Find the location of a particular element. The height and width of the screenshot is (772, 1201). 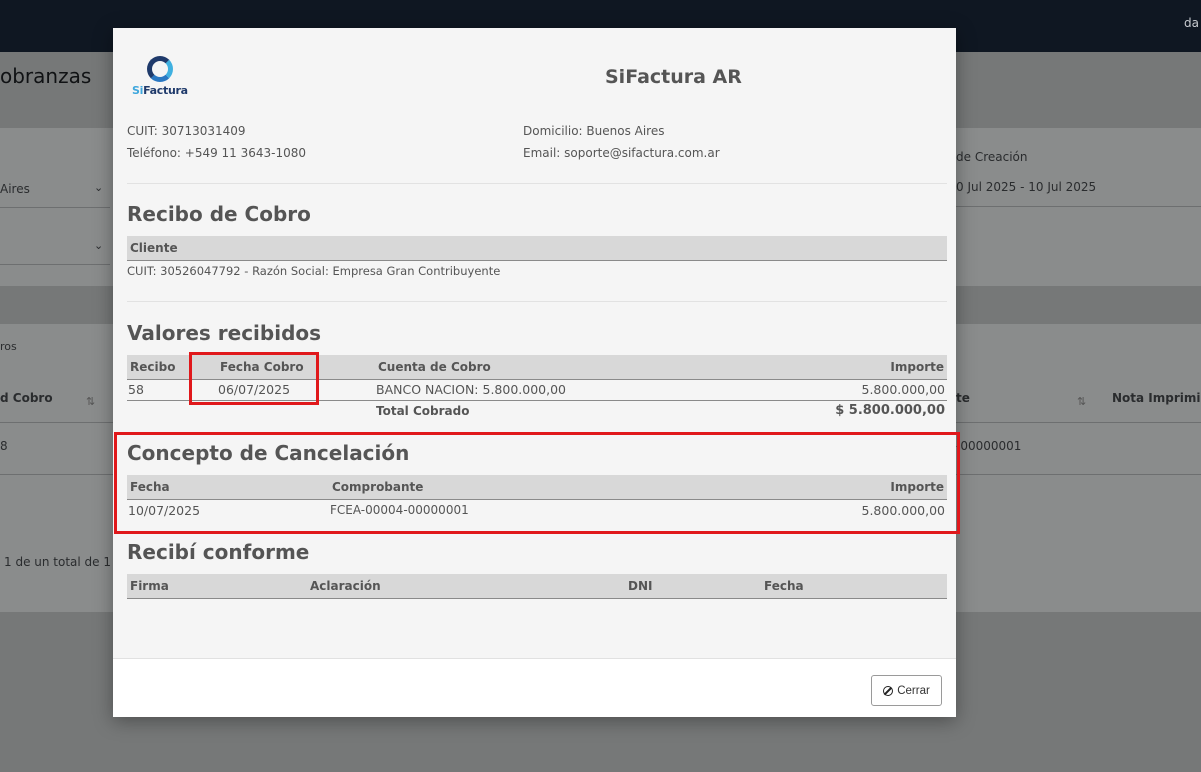

col-firma: Firma is located at coordinates (149, 586).